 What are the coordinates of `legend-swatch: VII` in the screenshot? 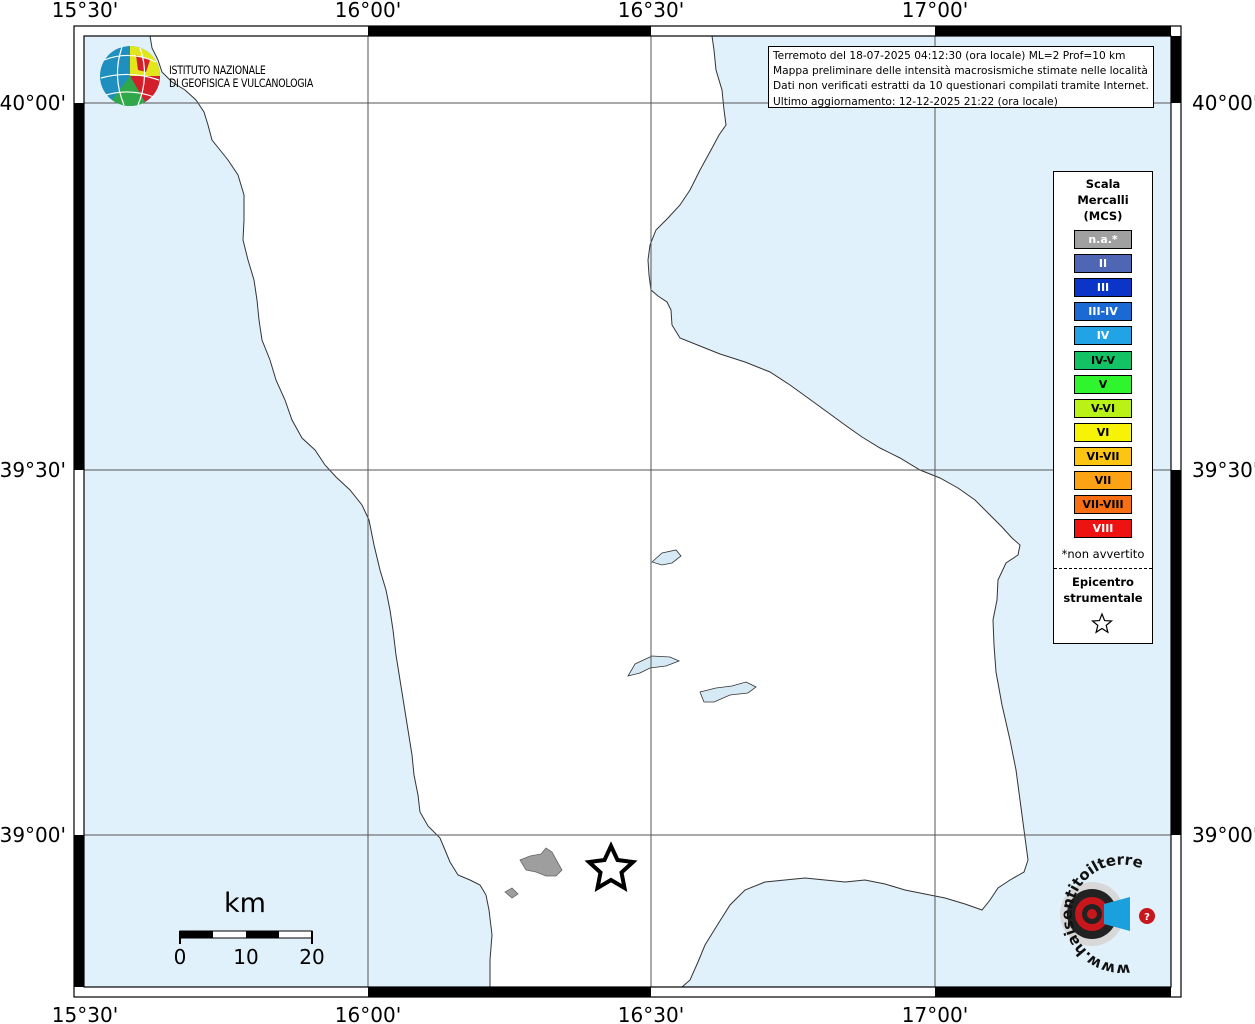 It's located at (1103, 480).